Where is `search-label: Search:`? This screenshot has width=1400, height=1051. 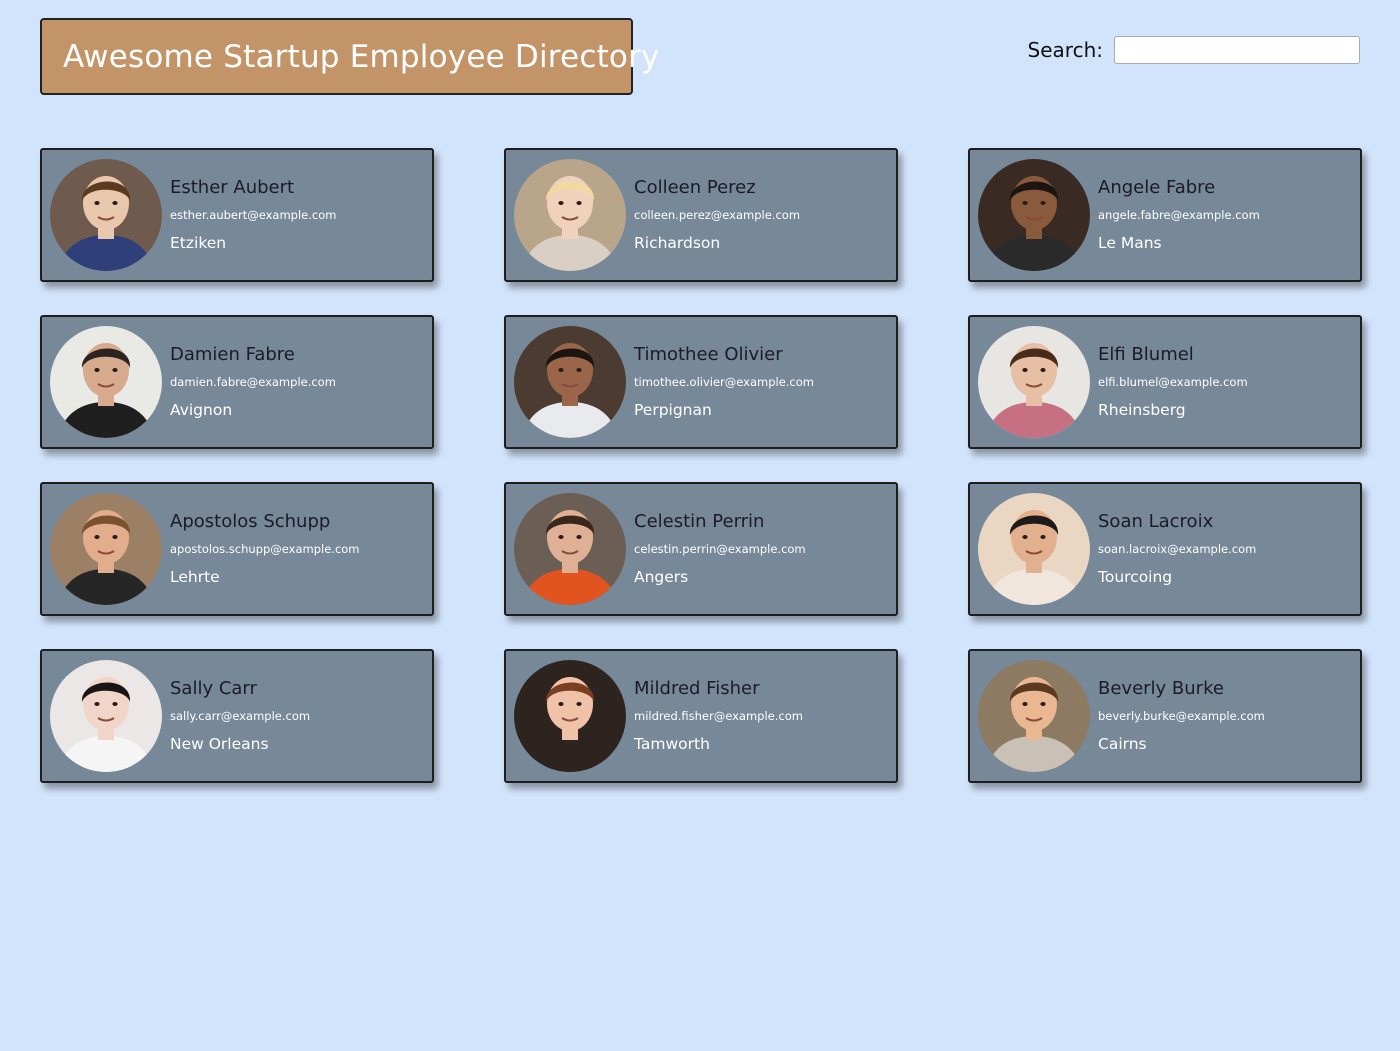
search-label: Search: is located at coordinates (1065, 50).